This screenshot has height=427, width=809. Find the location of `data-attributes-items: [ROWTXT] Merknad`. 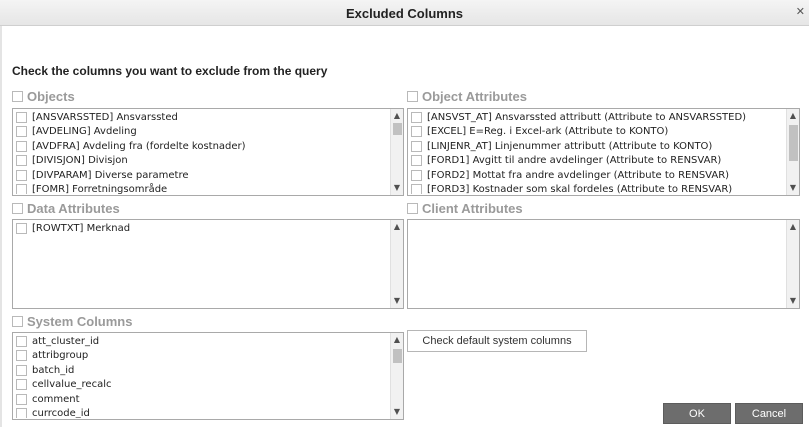

data-attributes-items: [ROWTXT] Merknad is located at coordinates (201, 264).